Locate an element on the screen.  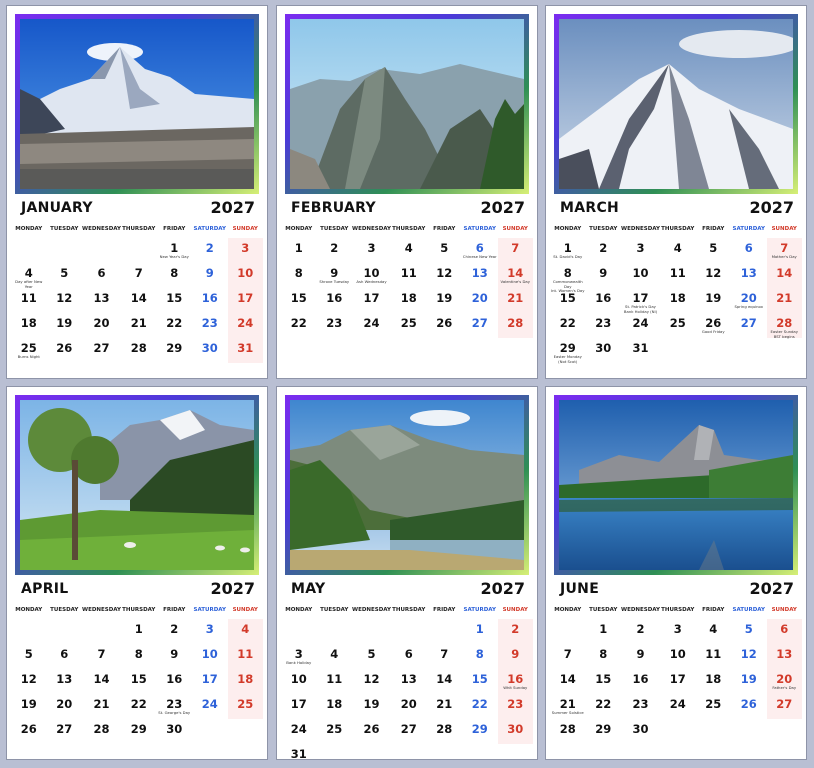
day-cell: 12 is located at coordinates (714, 275).